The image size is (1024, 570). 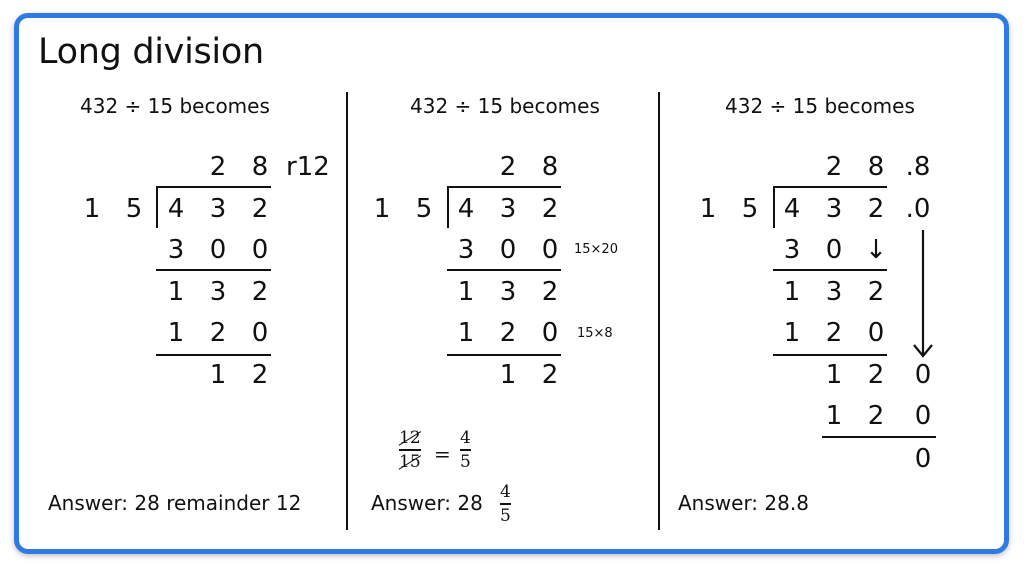 I want to click on answer-text: Answer: 28 remainder 12, so click(x=175, y=503).